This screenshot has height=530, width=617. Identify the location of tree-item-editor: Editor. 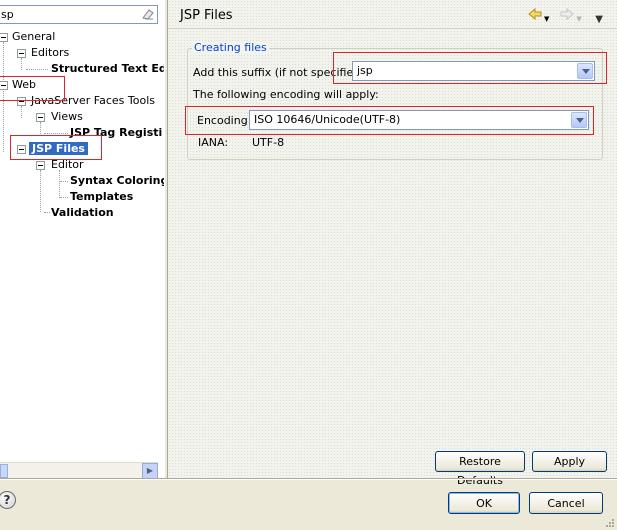
(67, 165).